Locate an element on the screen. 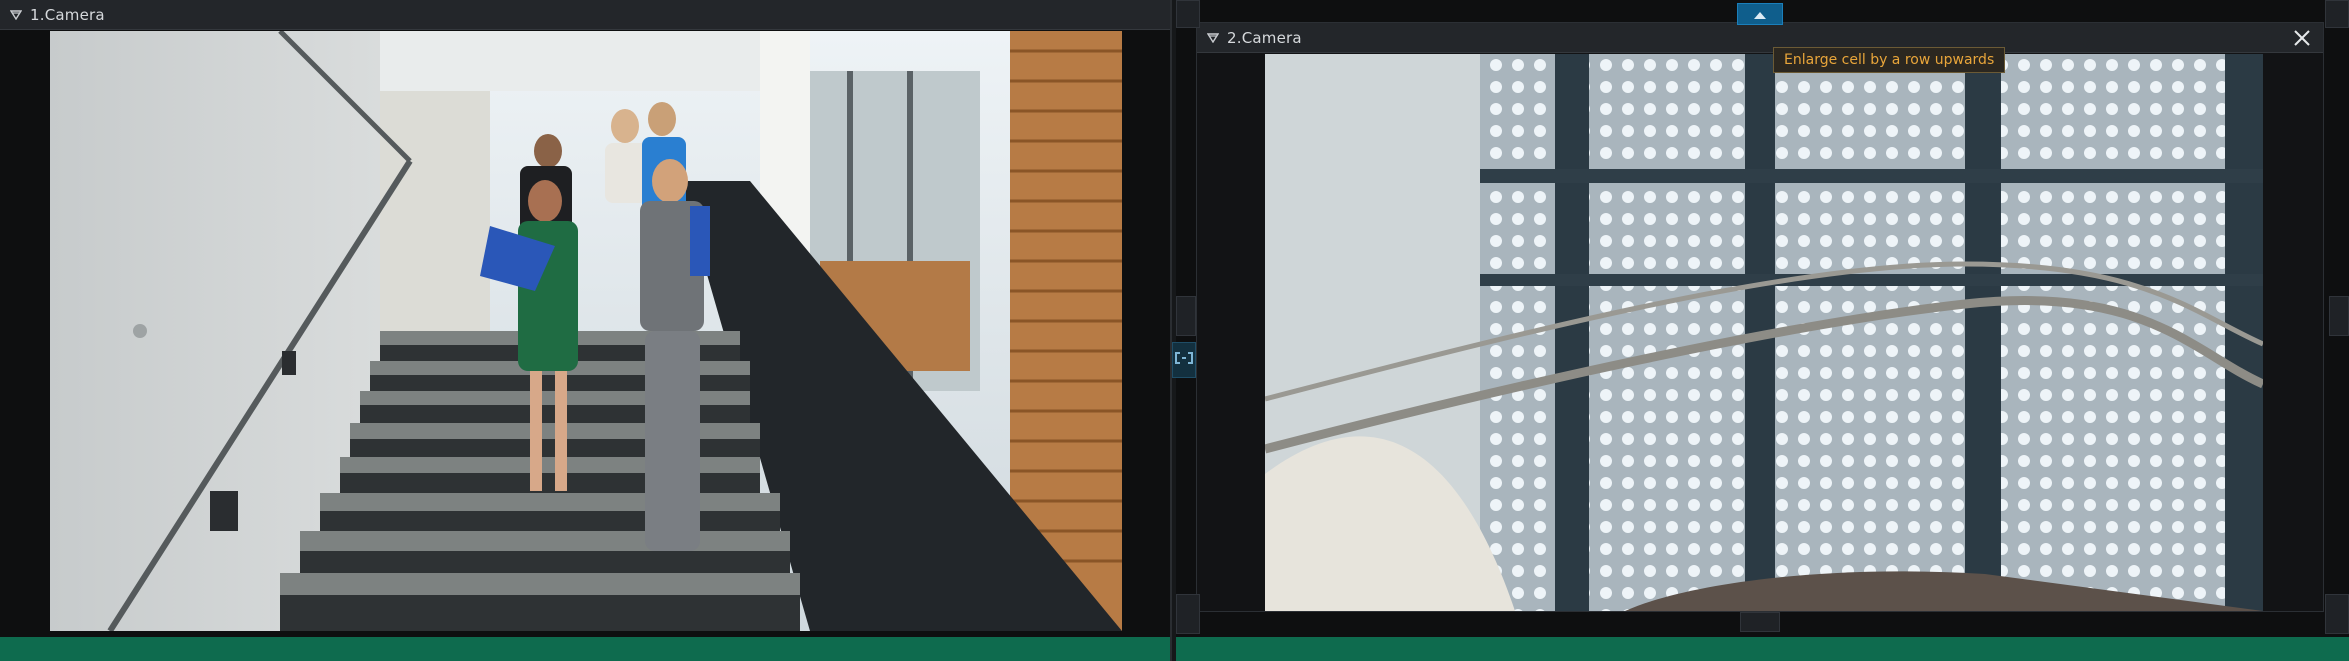 This screenshot has height=661, width=2349. enlarge-row-up-button is located at coordinates (1760, 14).